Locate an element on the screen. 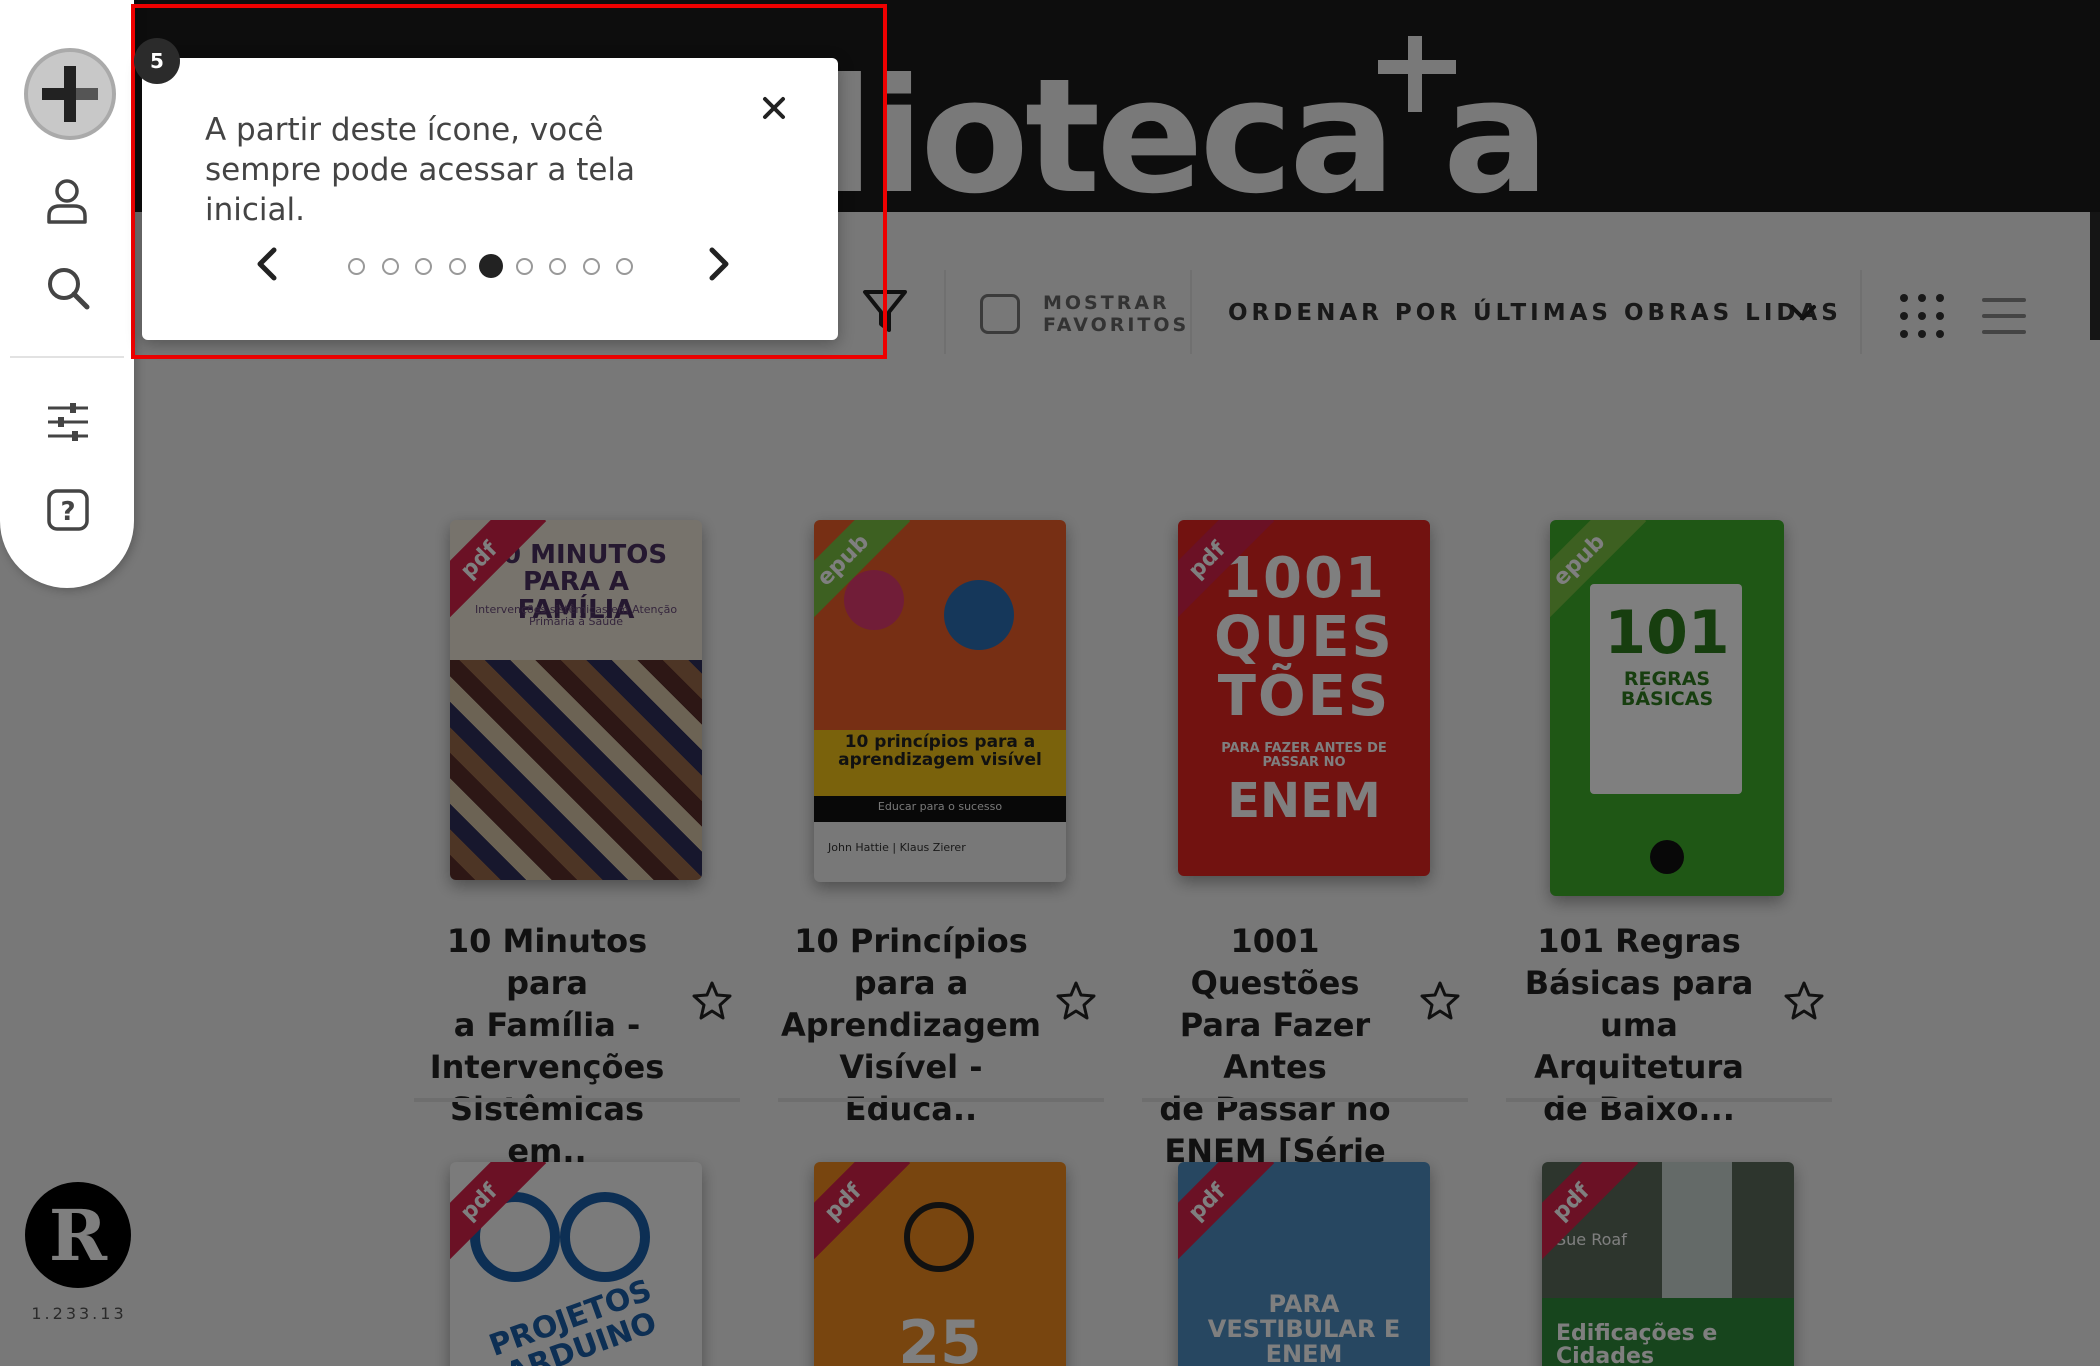 The width and height of the screenshot is (2100, 1366). cover-title-enem: ENEM is located at coordinates (1304, 801).